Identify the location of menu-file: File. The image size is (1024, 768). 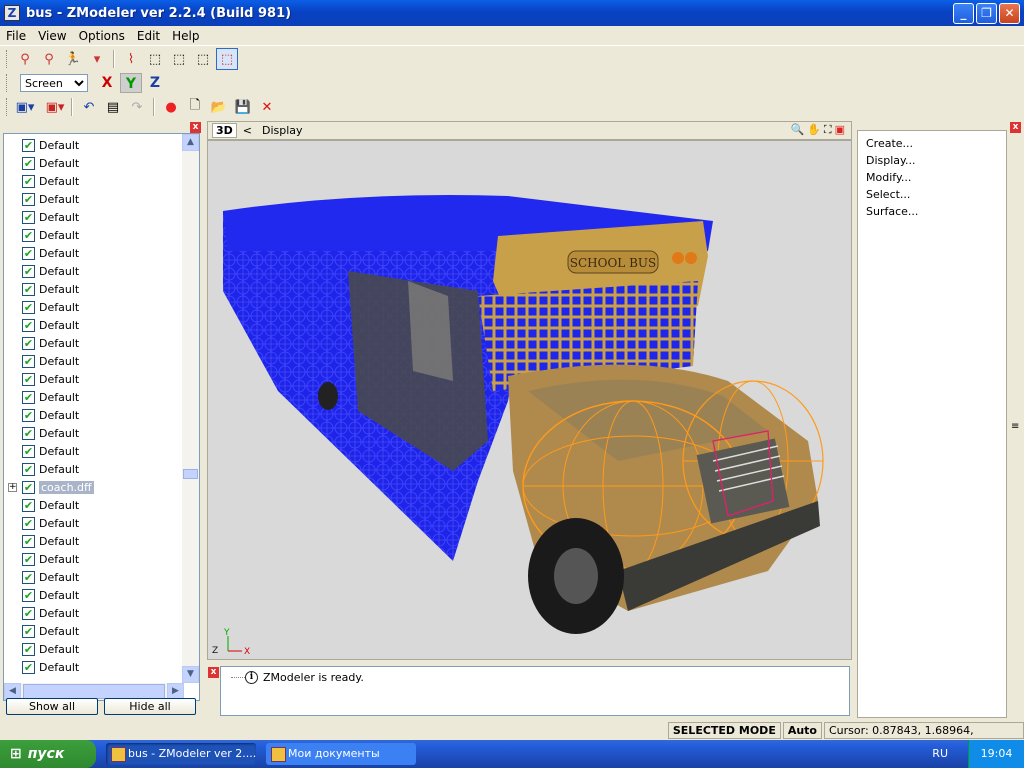
(16, 36).